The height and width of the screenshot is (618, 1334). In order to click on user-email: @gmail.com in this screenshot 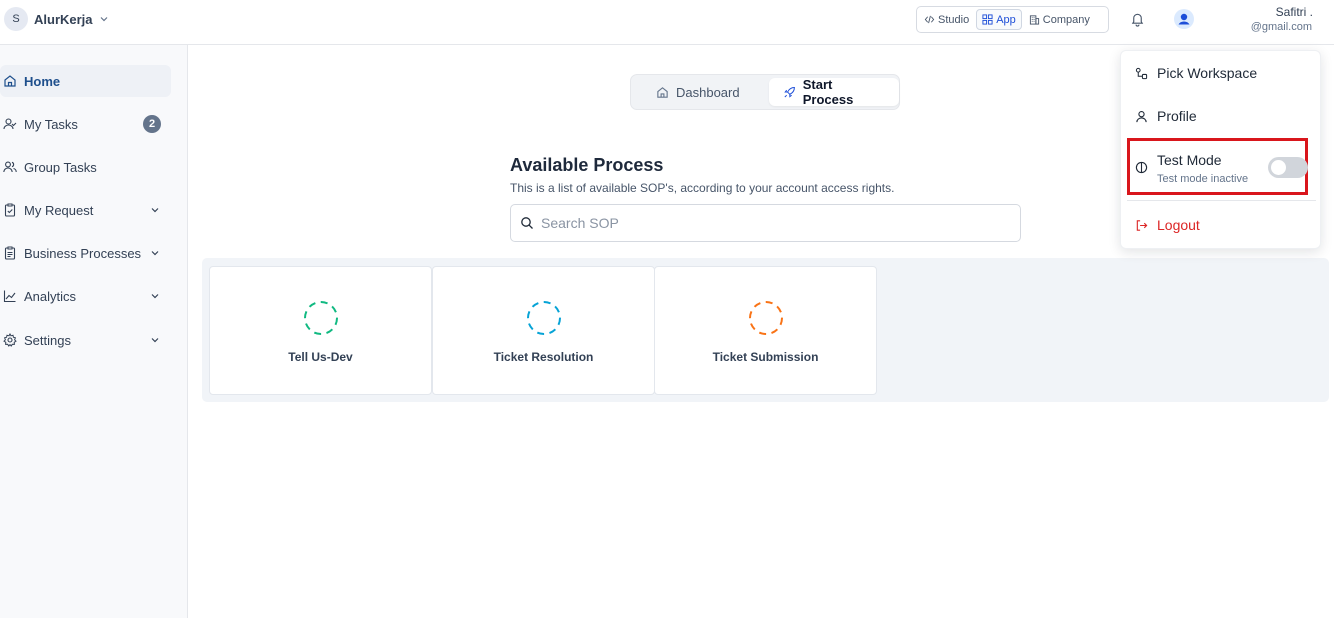, I will do `click(1281, 27)`.